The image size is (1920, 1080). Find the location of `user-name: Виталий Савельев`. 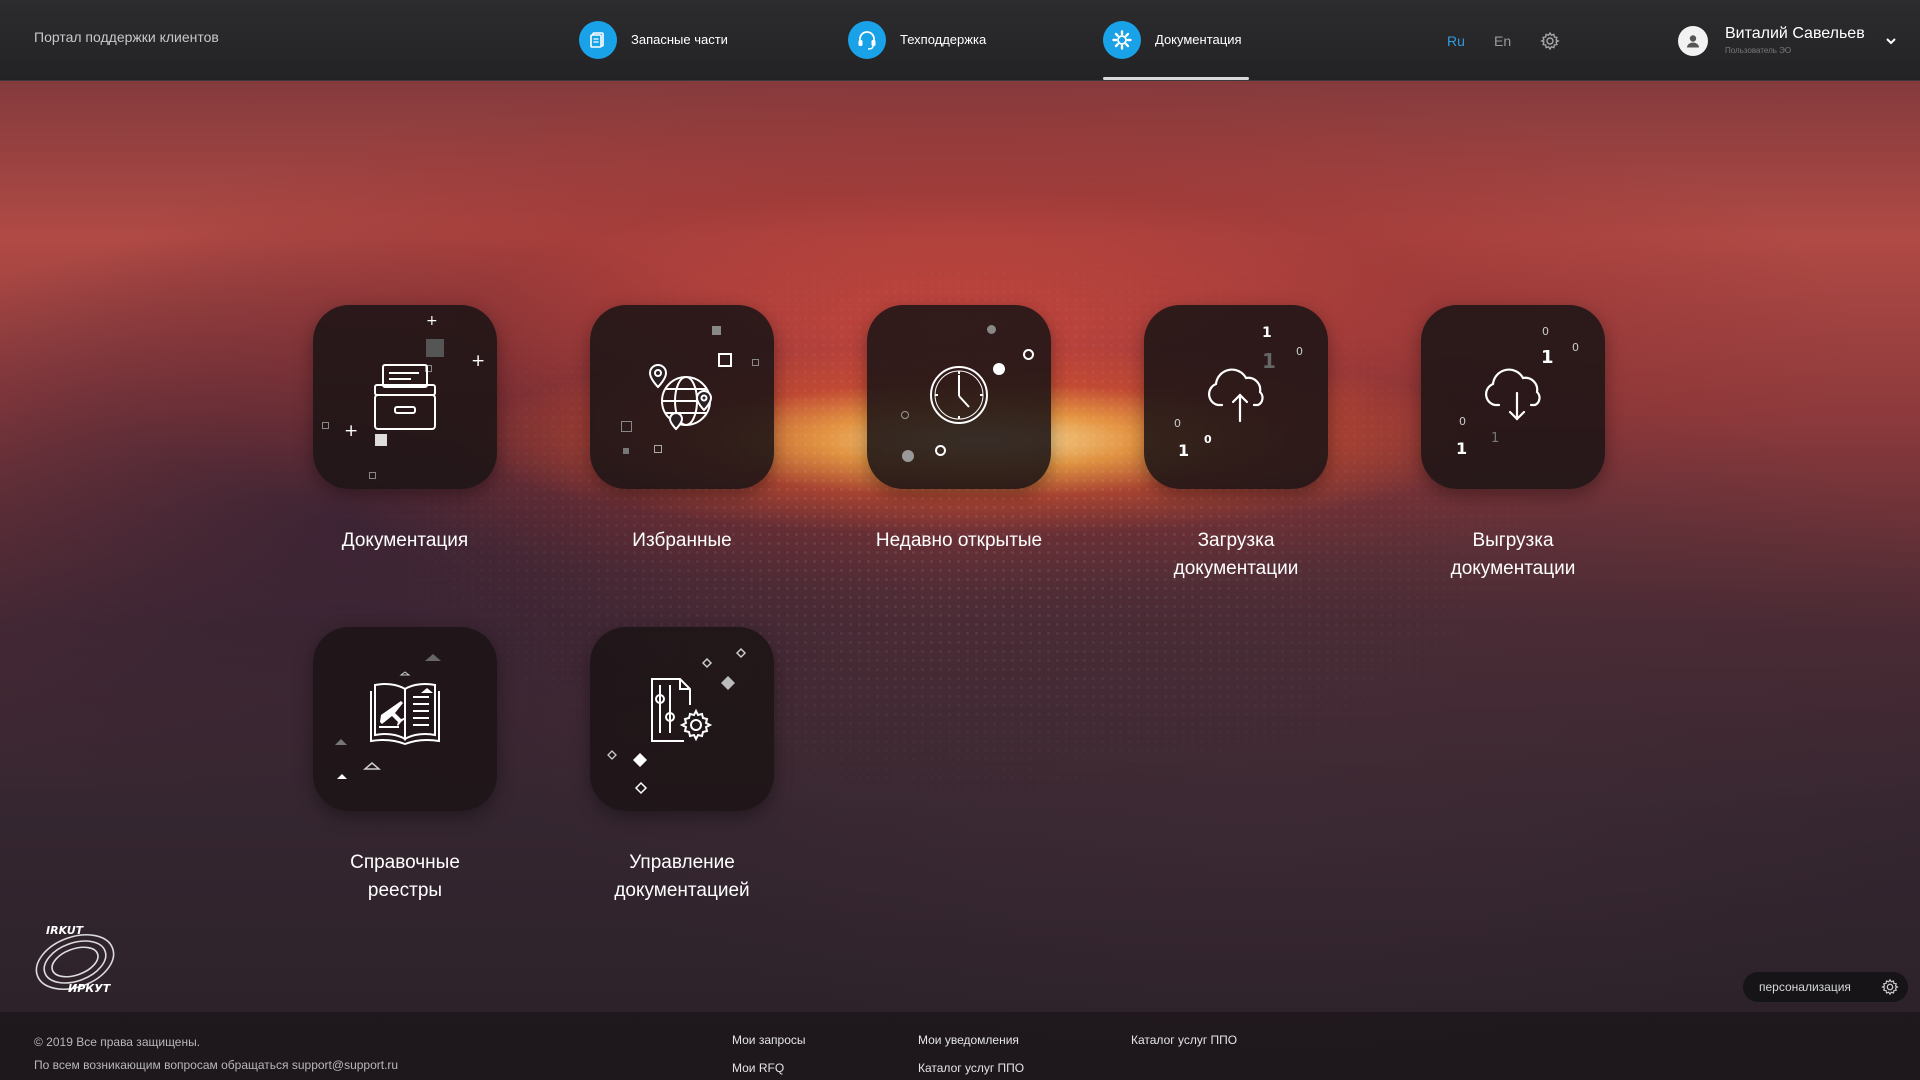

user-name: Виталий Савельев is located at coordinates (1795, 33).